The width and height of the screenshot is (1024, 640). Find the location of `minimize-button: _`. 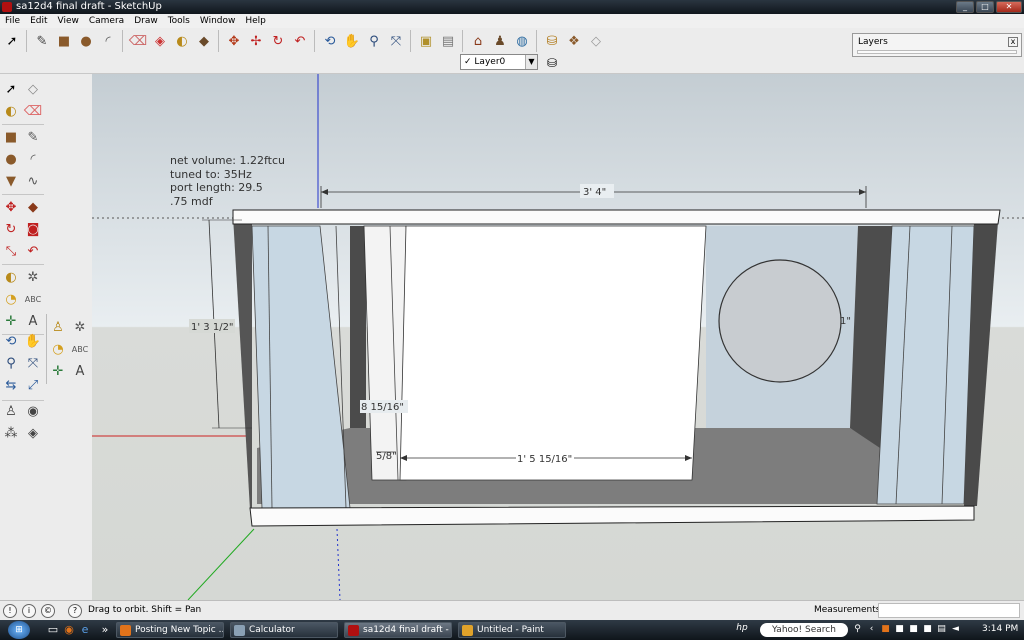

minimize-button: _ is located at coordinates (965, 7).